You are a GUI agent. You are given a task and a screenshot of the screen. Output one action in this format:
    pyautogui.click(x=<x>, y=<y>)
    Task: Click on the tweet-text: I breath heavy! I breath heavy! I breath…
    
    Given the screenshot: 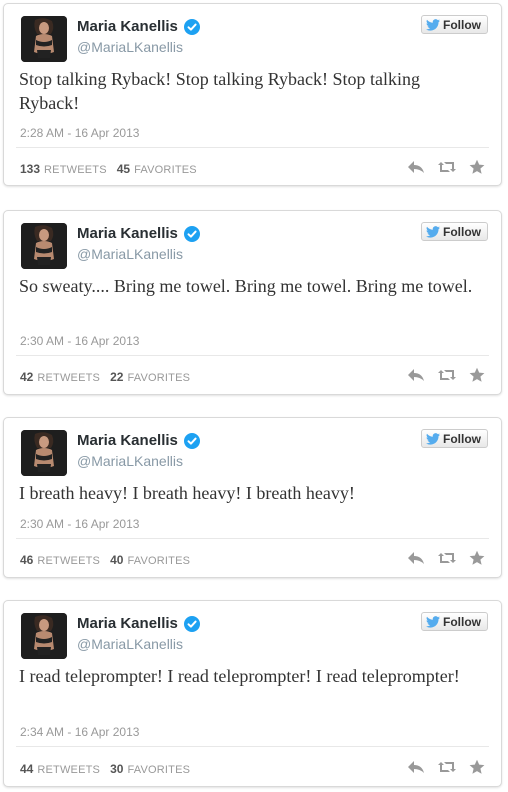 What is the action you would take?
    pyautogui.click(x=187, y=493)
    